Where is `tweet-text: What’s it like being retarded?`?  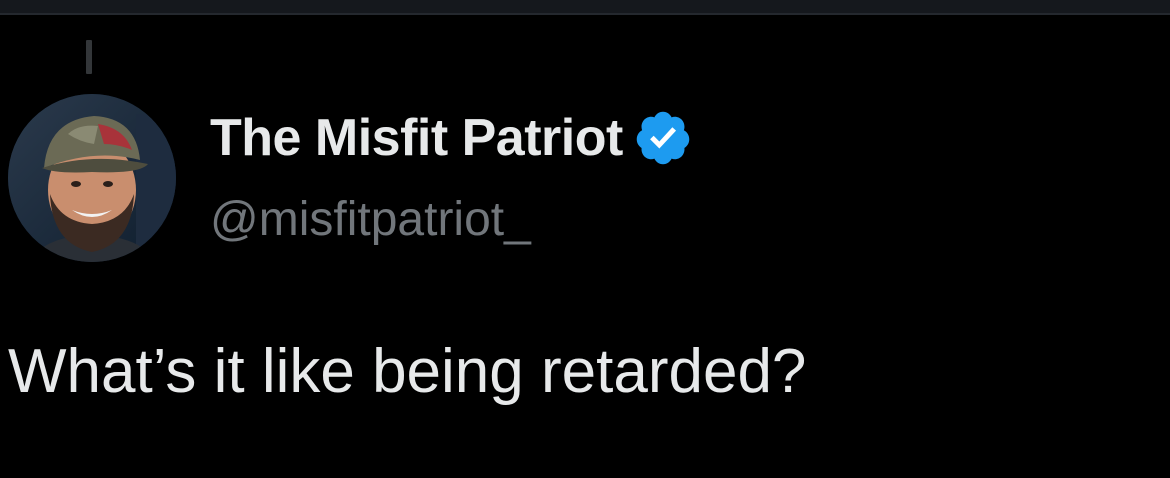
tweet-text: What’s it like being retarded? is located at coordinates (407, 371).